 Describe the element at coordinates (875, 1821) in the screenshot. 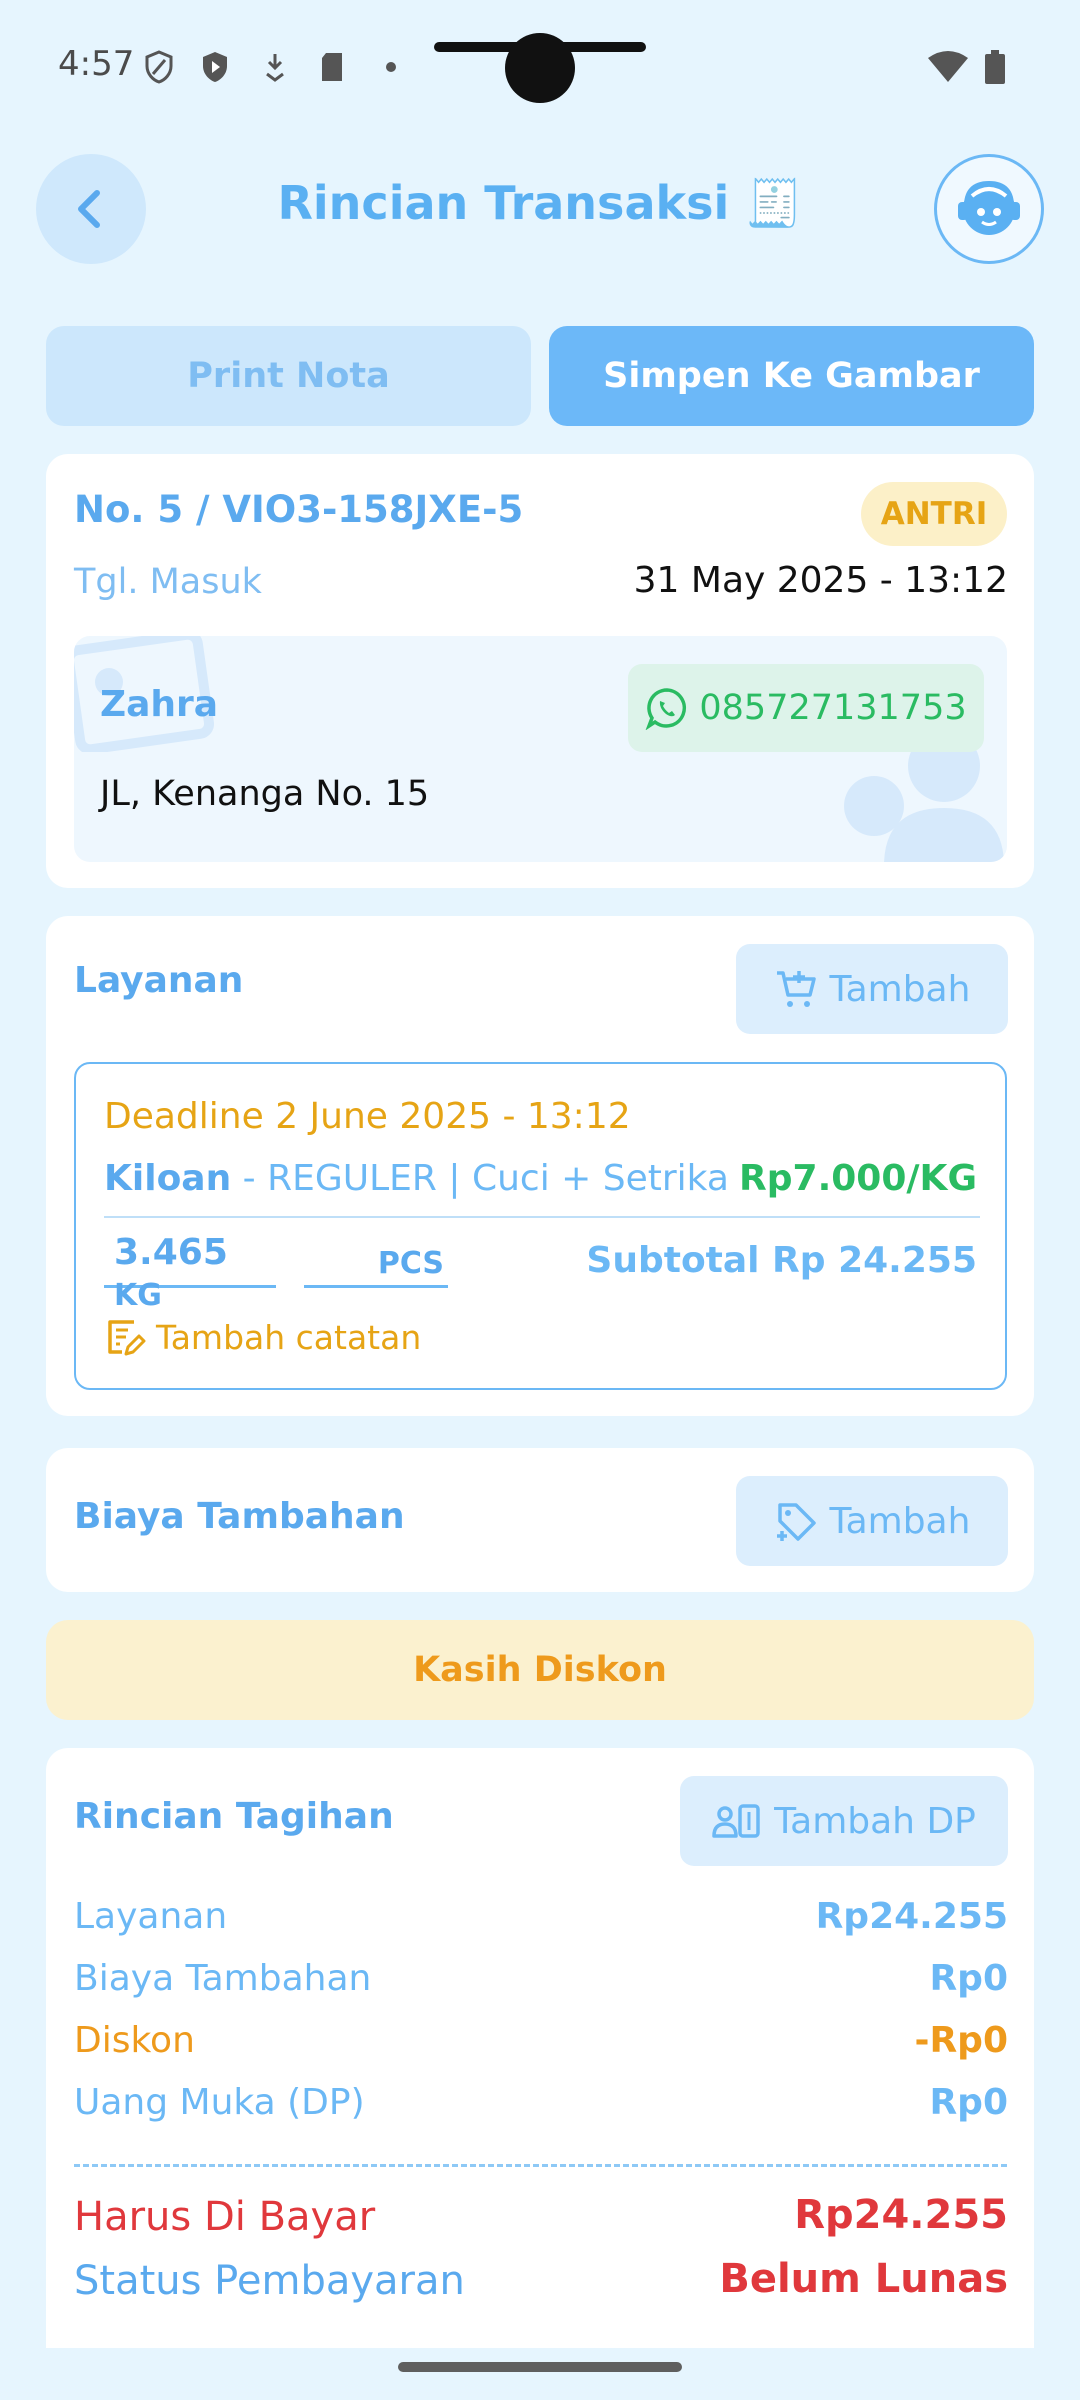

I see `add-dp-label: Tambah DP` at that location.